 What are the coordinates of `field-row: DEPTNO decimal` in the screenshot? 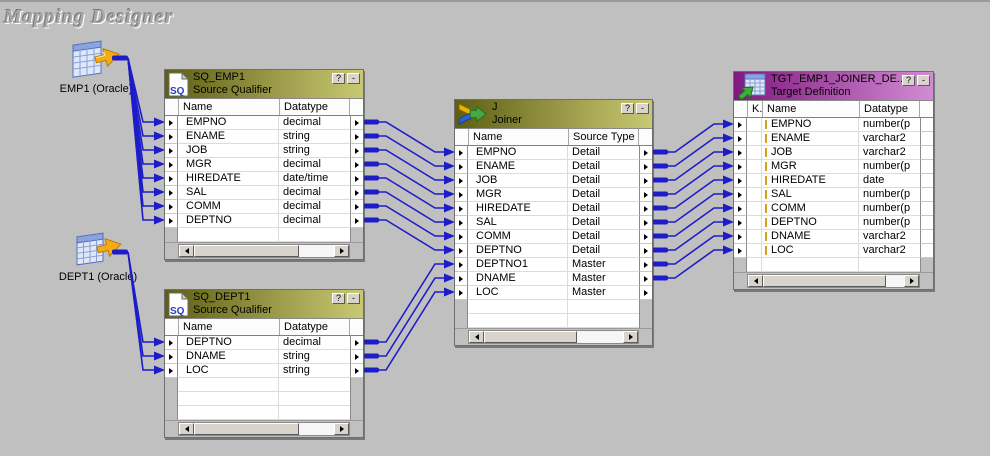 It's located at (264, 221).